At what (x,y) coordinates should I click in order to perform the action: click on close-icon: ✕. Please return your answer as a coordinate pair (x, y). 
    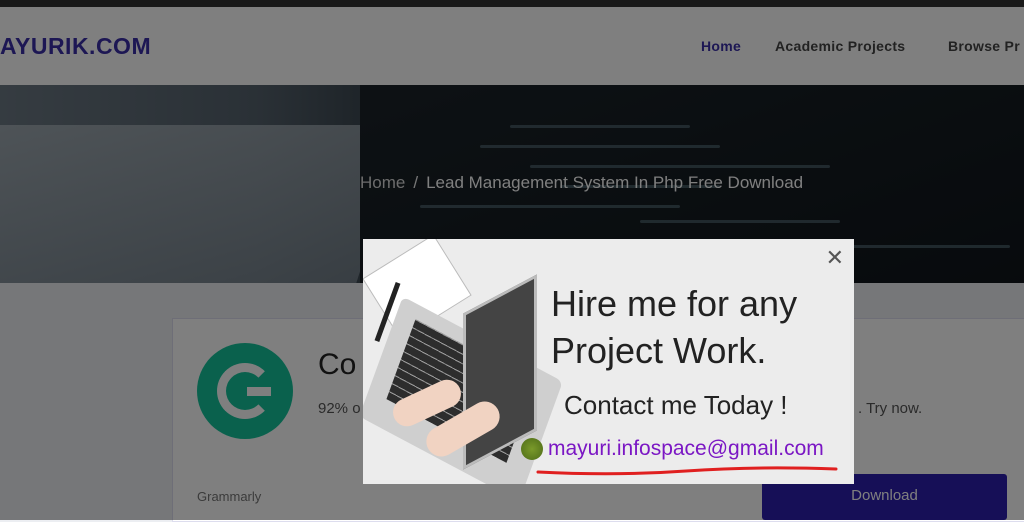
    Looking at the image, I should click on (835, 258).